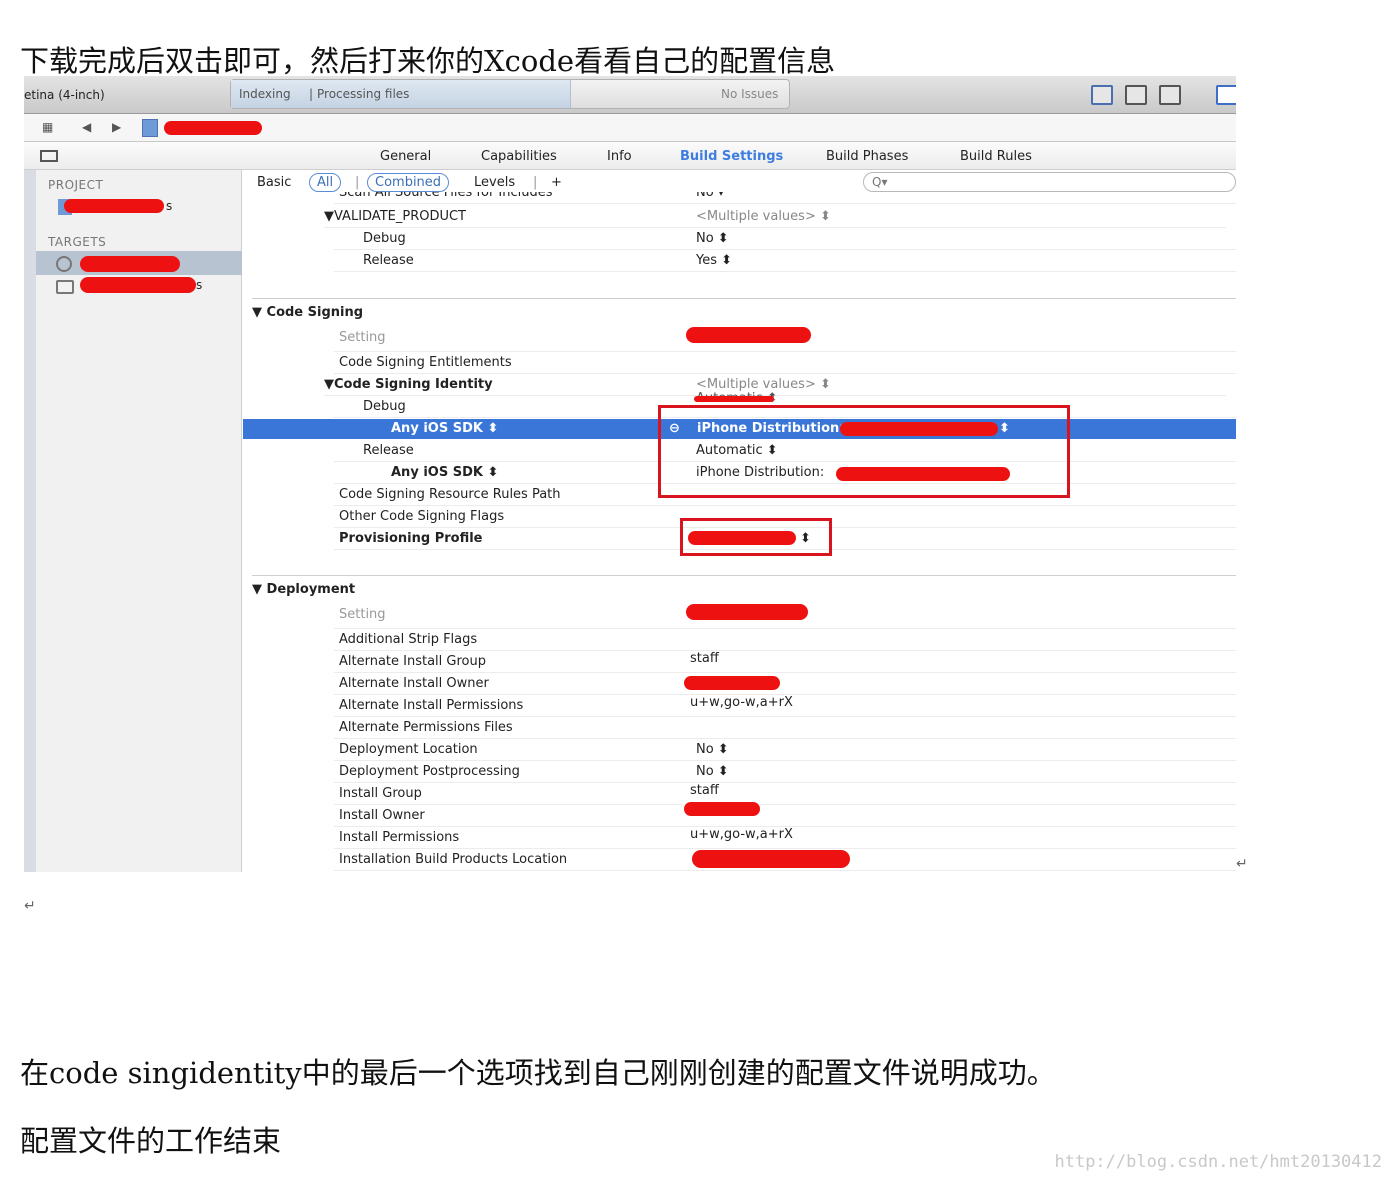  Describe the element at coordinates (405, 156) in the screenshot. I see `tab-general: General` at that location.